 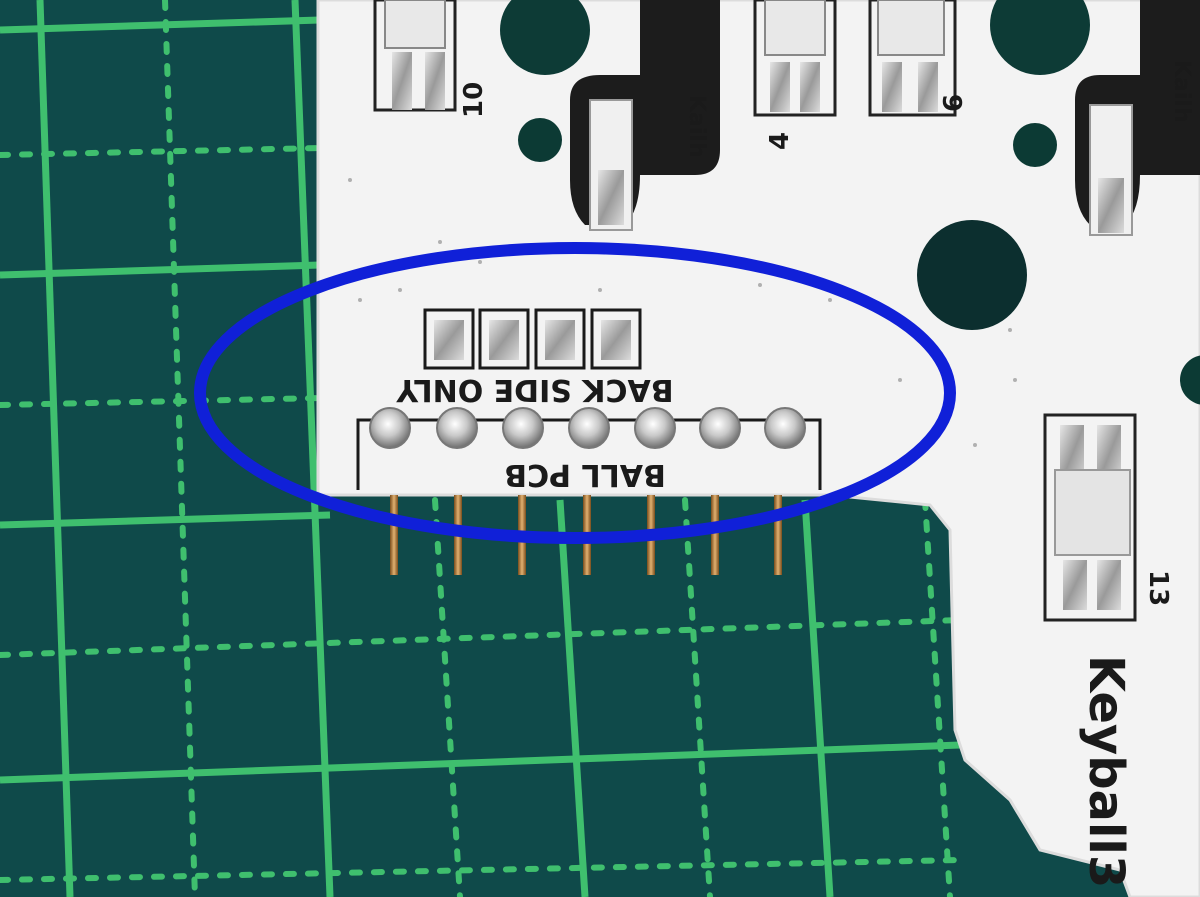 What do you see at coordinates (780, 141) in the screenshot?
I see `key-number-4: 4` at bounding box center [780, 141].